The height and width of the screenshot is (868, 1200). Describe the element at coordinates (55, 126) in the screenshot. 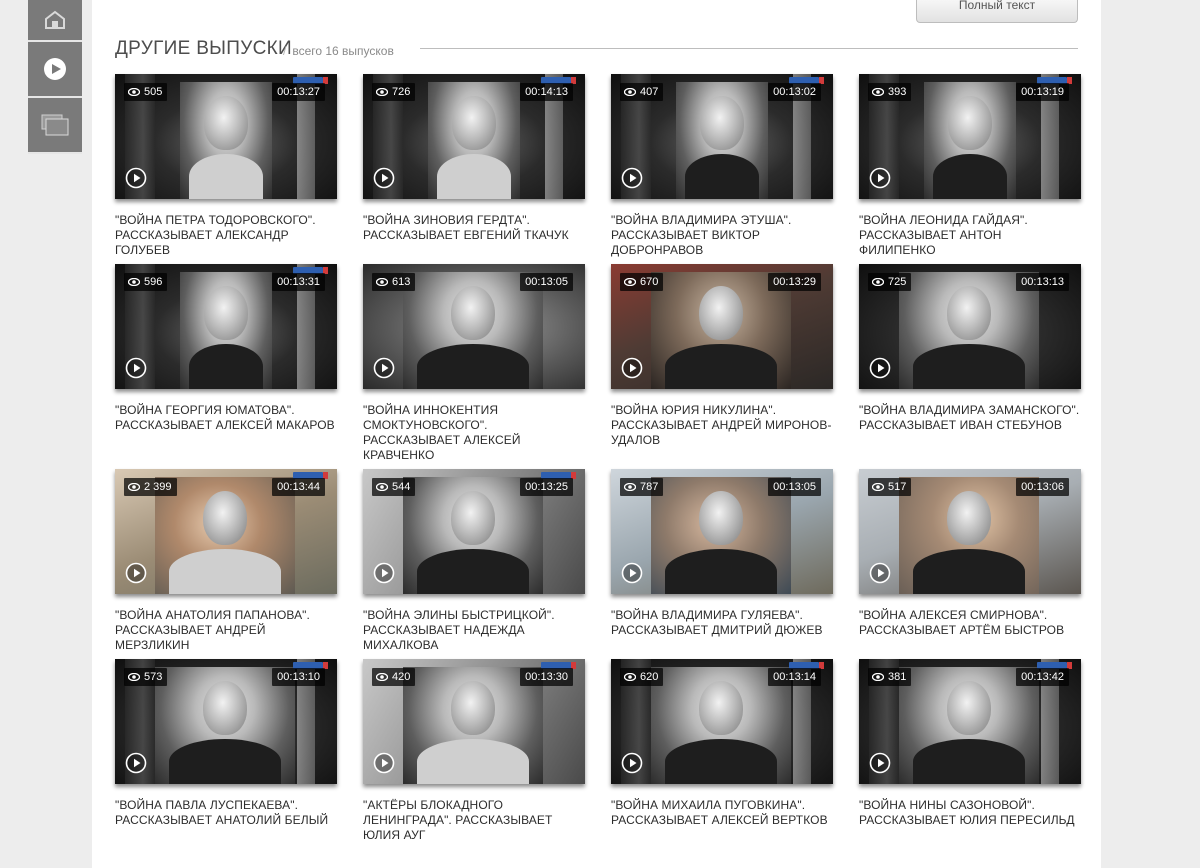

I see `gallery-button` at that location.